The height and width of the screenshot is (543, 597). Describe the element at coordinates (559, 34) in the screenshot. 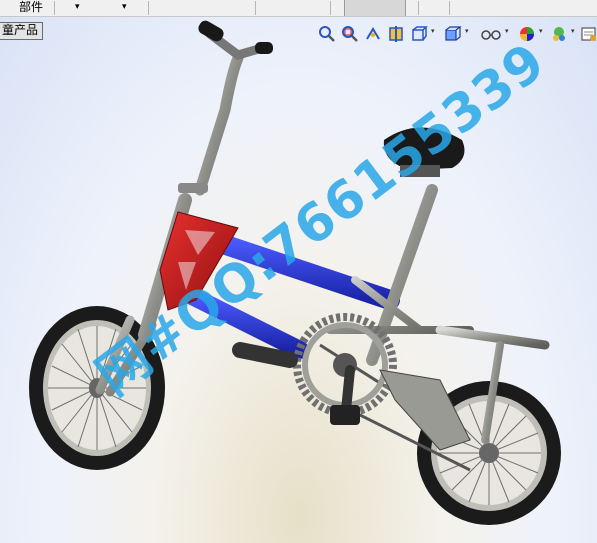

I see `apply-scene-icon` at that location.